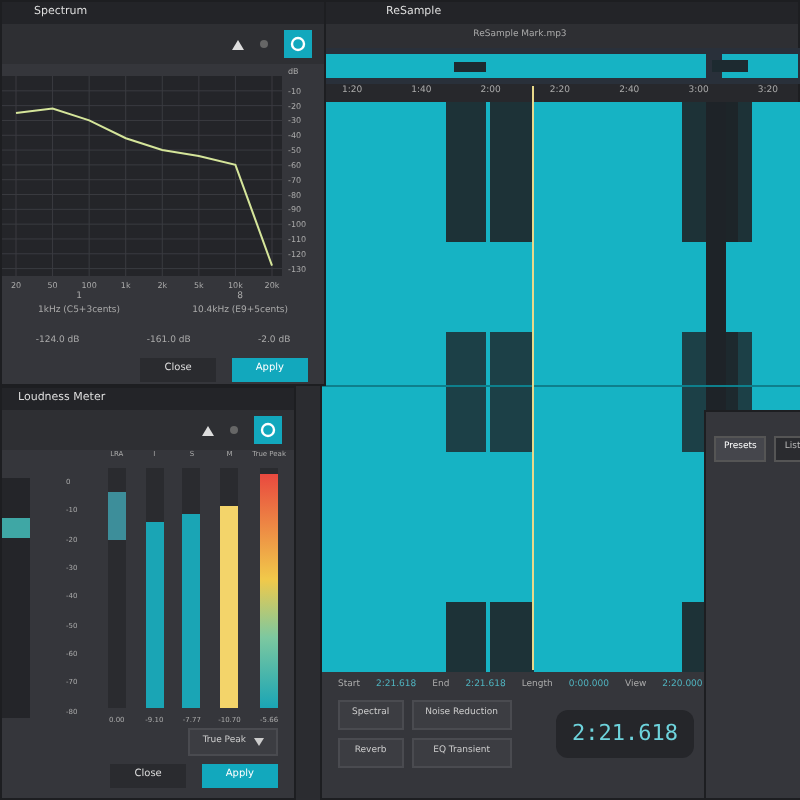 The height and width of the screenshot is (800, 800). Describe the element at coordinates (625, 734) in the screenshot. I see `time-display: 2:21.618` at that location.